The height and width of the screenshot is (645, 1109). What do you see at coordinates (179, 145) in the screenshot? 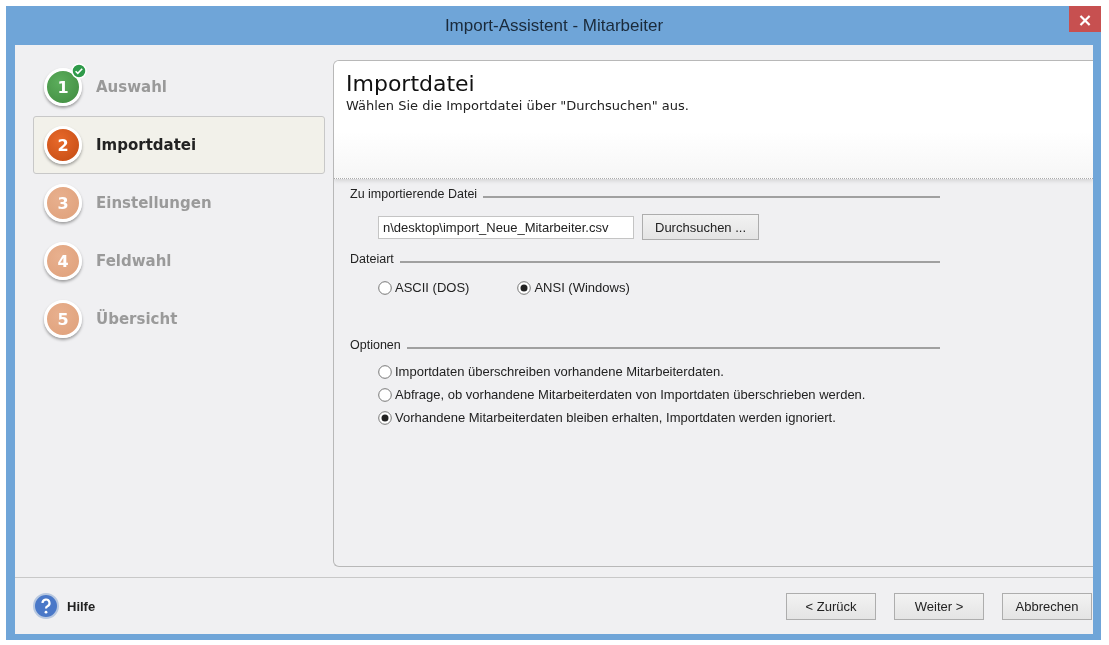
I see `wizard-step: 2 Importdatei` at bounding box center [179, 145].